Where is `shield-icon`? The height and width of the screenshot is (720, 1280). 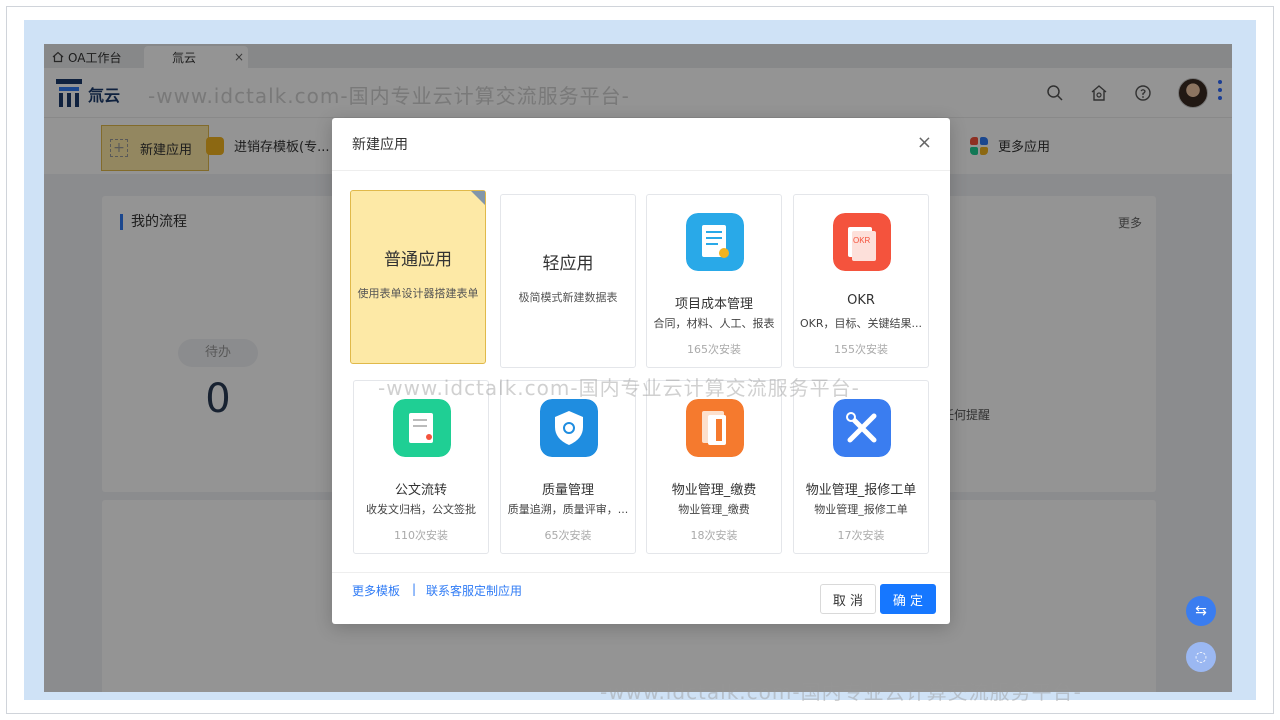
shield-icon is located at coordinates (569, 428).